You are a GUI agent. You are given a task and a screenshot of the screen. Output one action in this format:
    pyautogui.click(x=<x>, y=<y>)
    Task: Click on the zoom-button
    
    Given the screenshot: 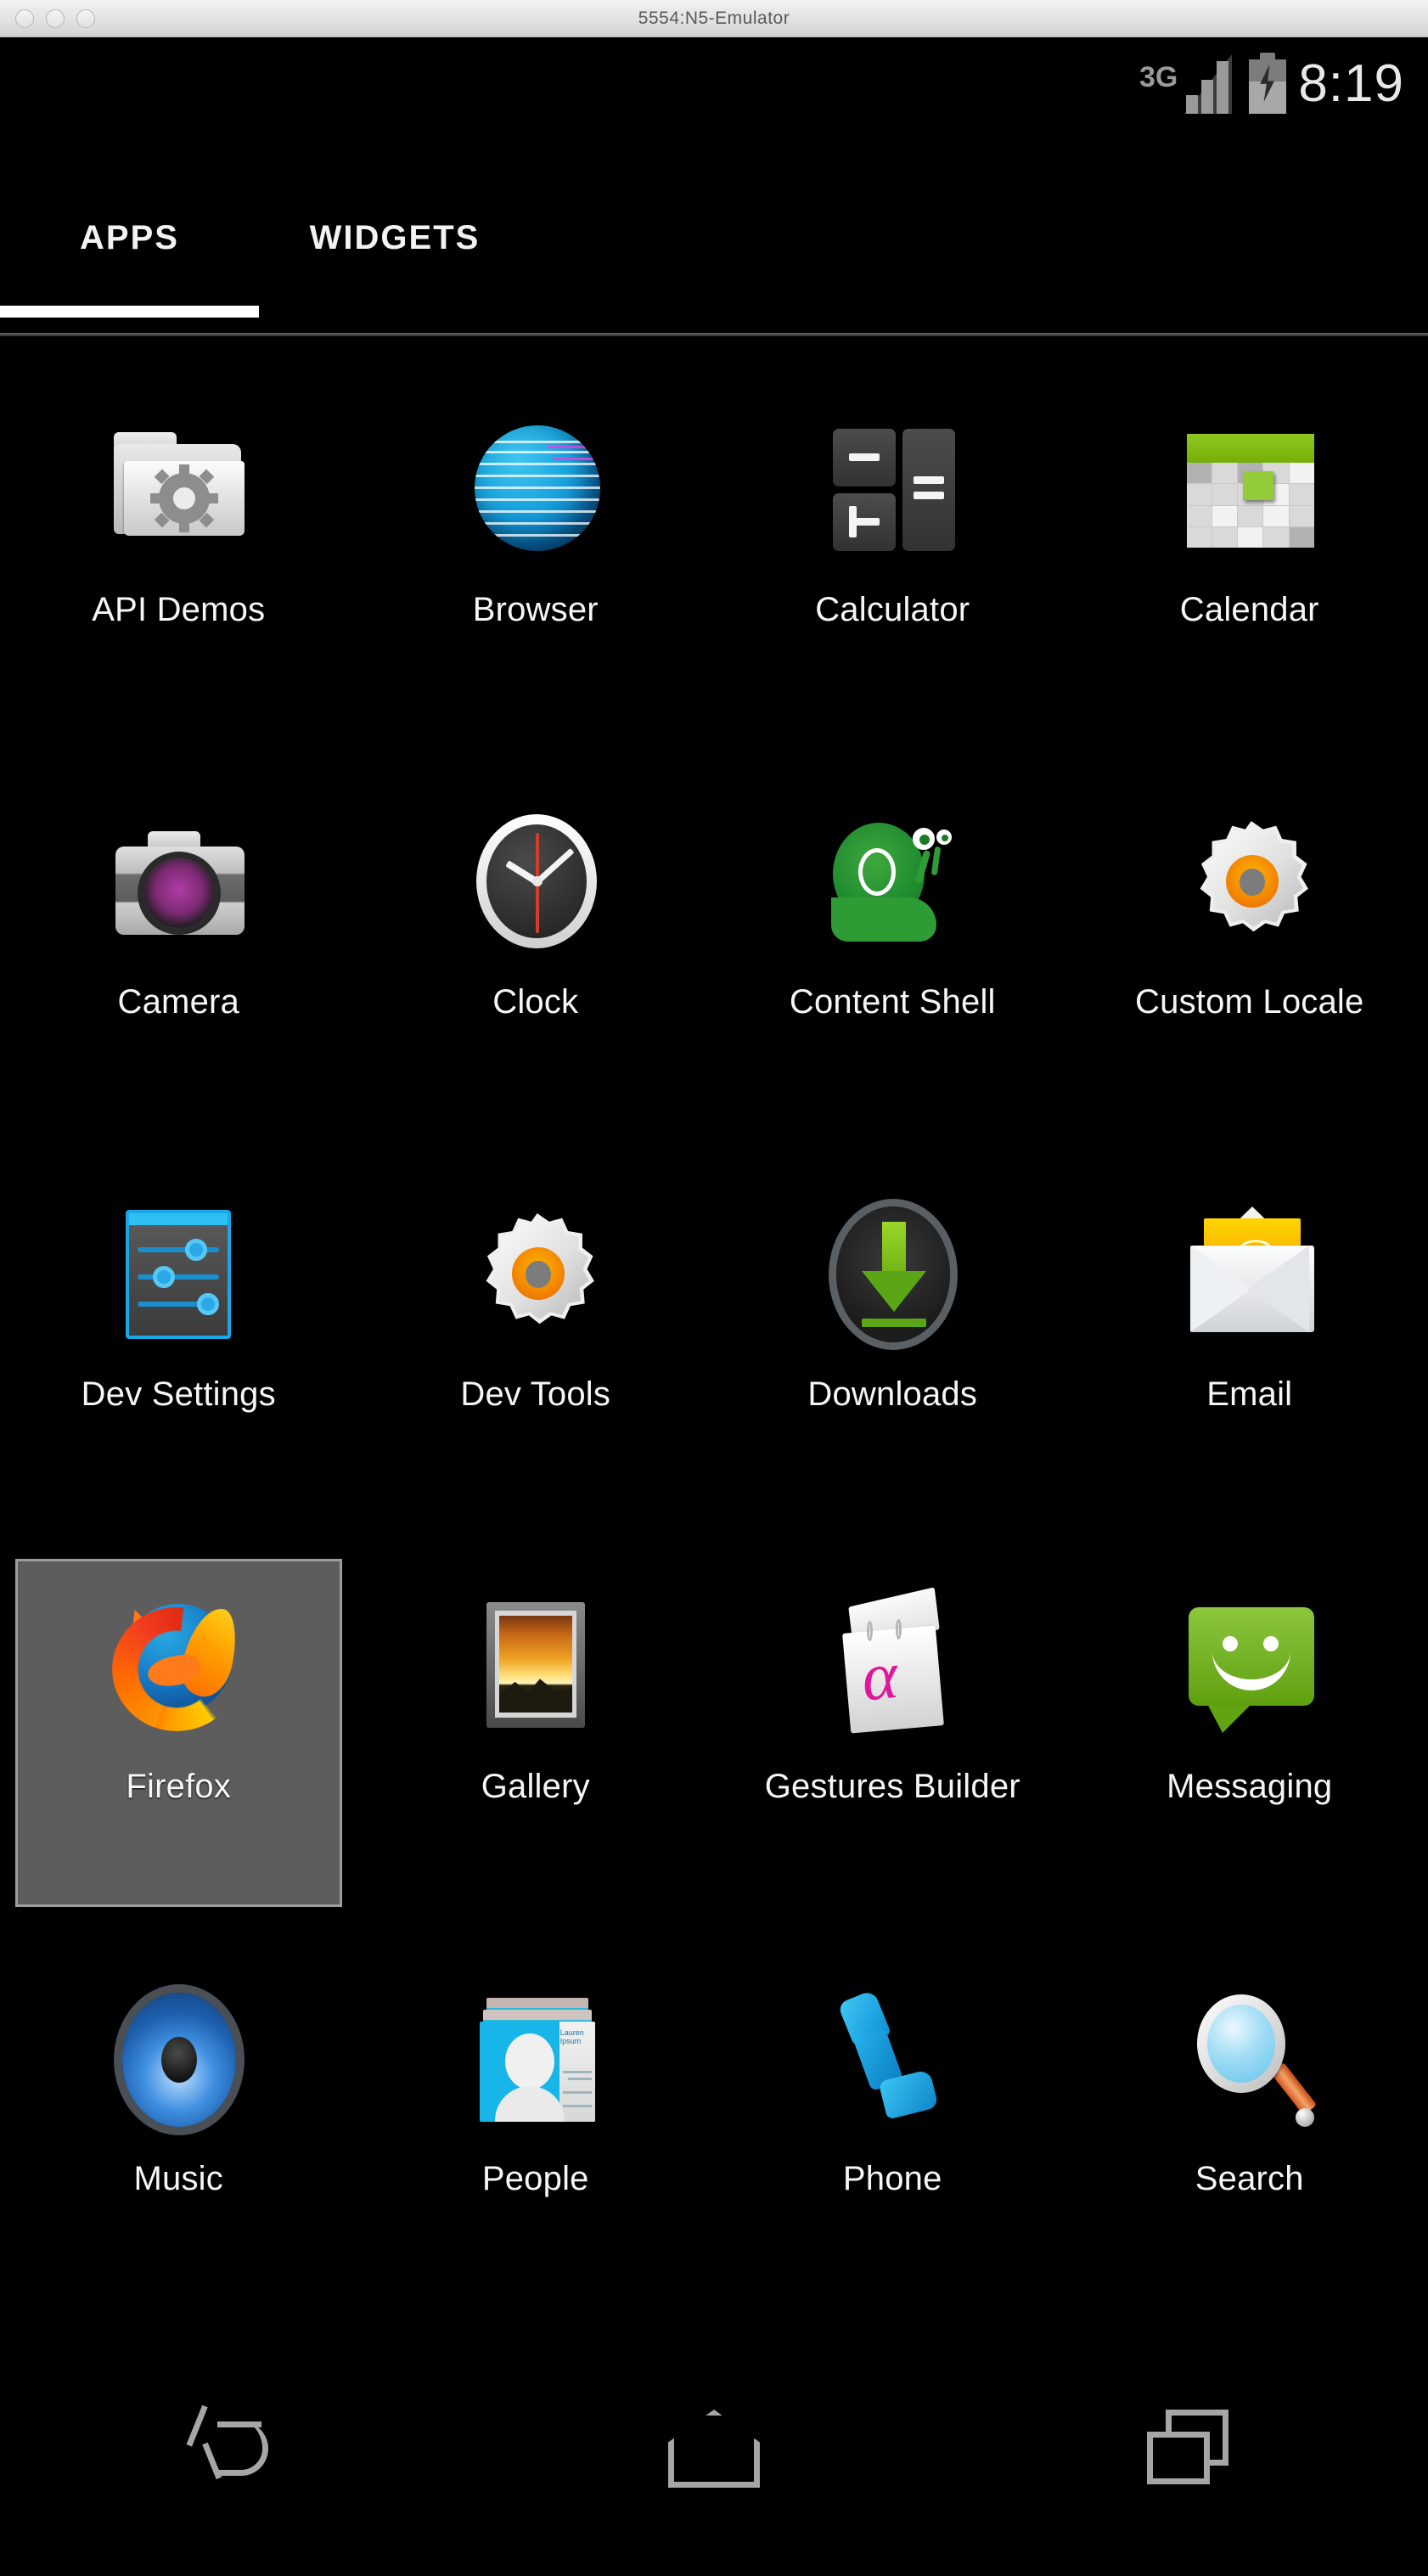 What is the action you would take?
    pyautogui.click(x=86, y=18)
    